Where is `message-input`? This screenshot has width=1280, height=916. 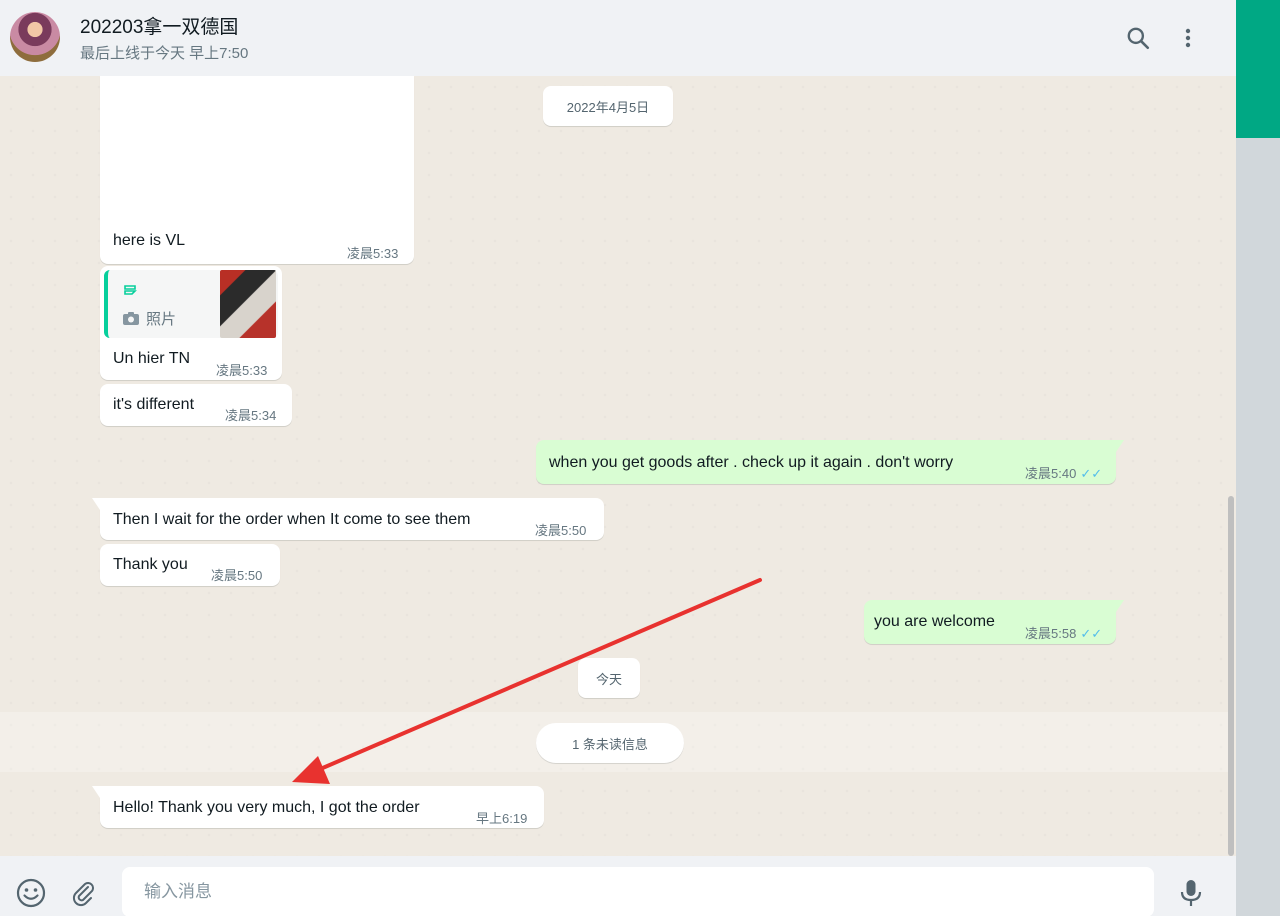 message-input is located at coordinates (638, 891).